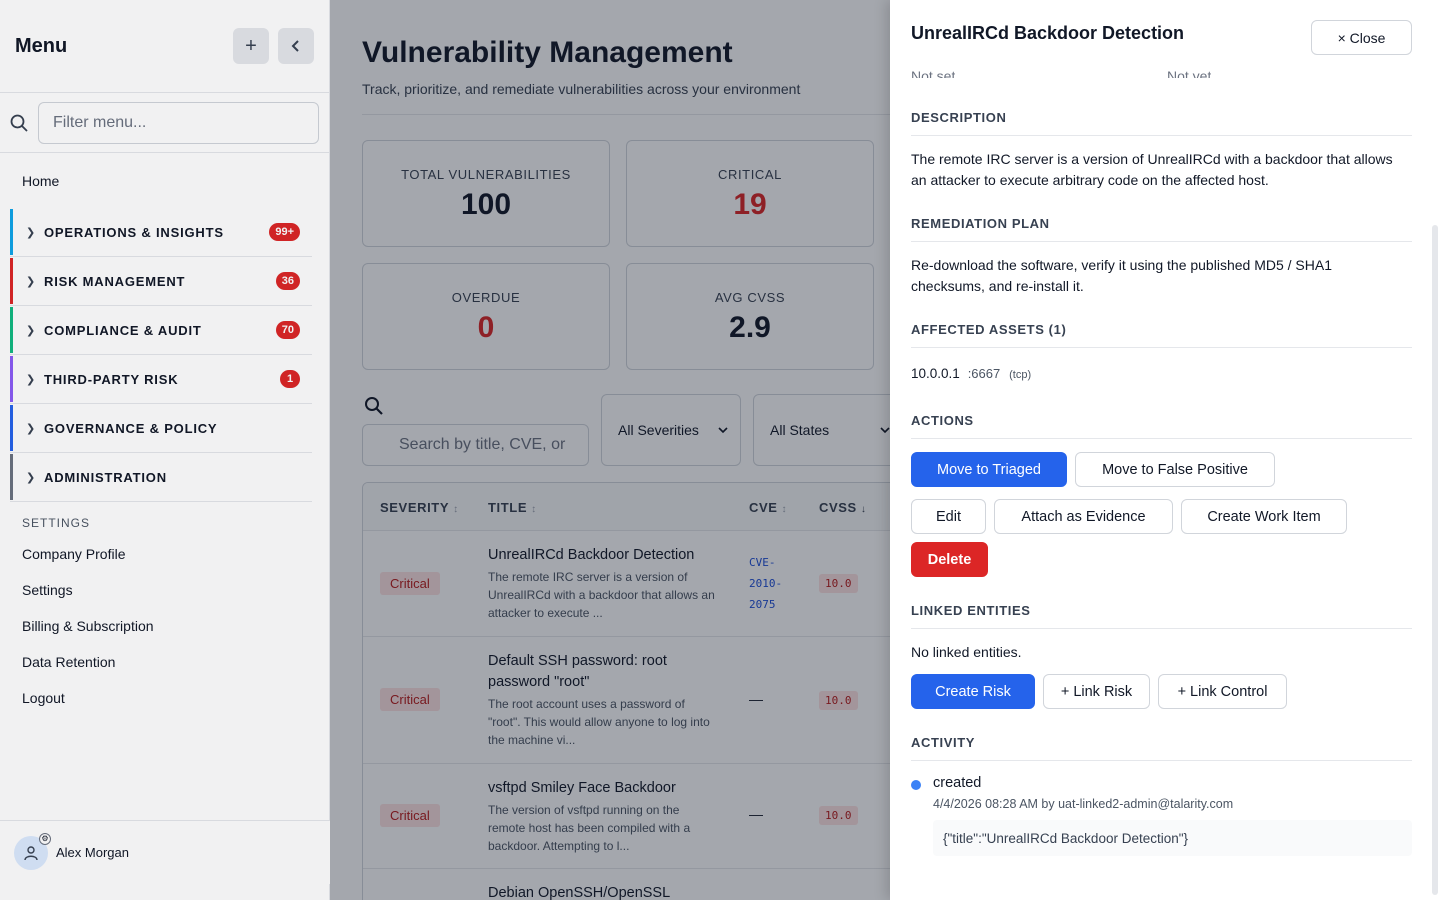 Image resolution: width=1440 pixels, height=900 pixels. What do you see at coordinates (1020, 375) in the screenshot?
I see `asset-protocol: (tcp)` at bounding box center [1020, 375].